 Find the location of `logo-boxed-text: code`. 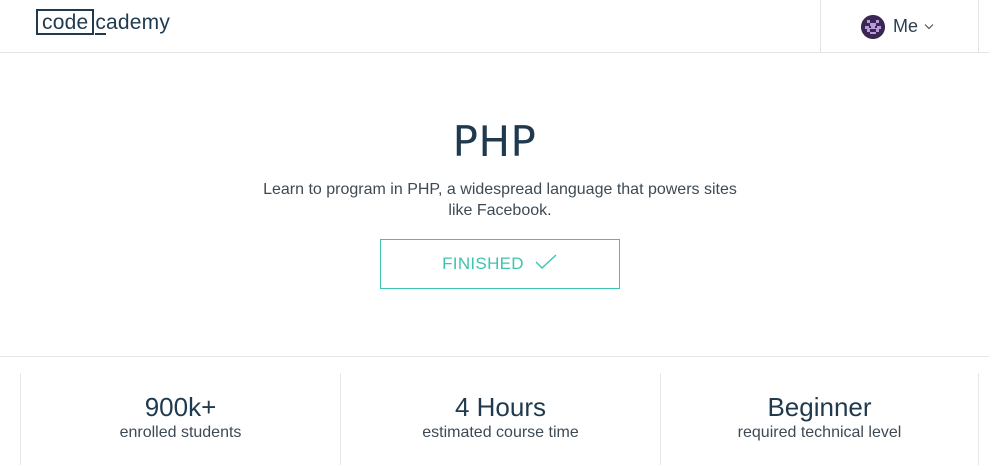

logo-boxed-text: code is located at coordinates (65, 22).